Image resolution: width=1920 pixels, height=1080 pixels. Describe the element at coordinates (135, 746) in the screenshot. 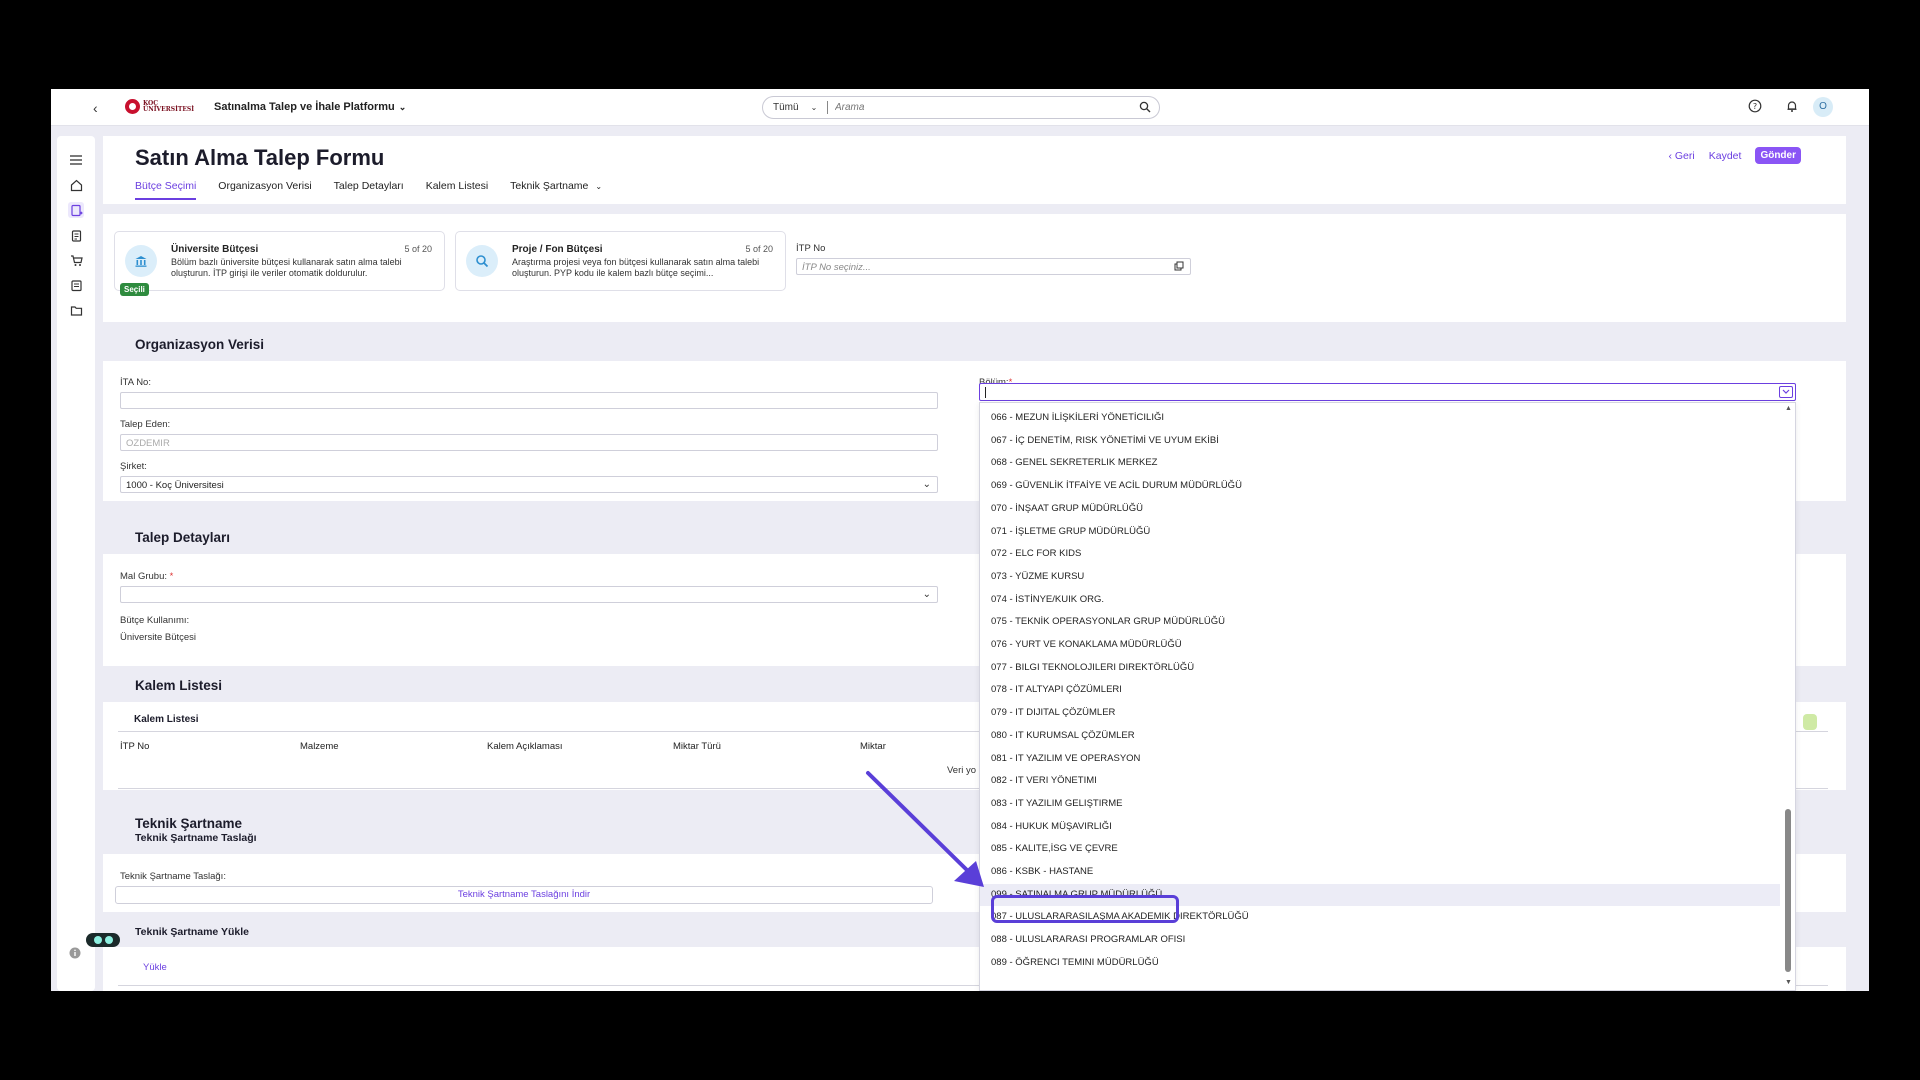

I see `col-itp-no: İTP No` at that location.